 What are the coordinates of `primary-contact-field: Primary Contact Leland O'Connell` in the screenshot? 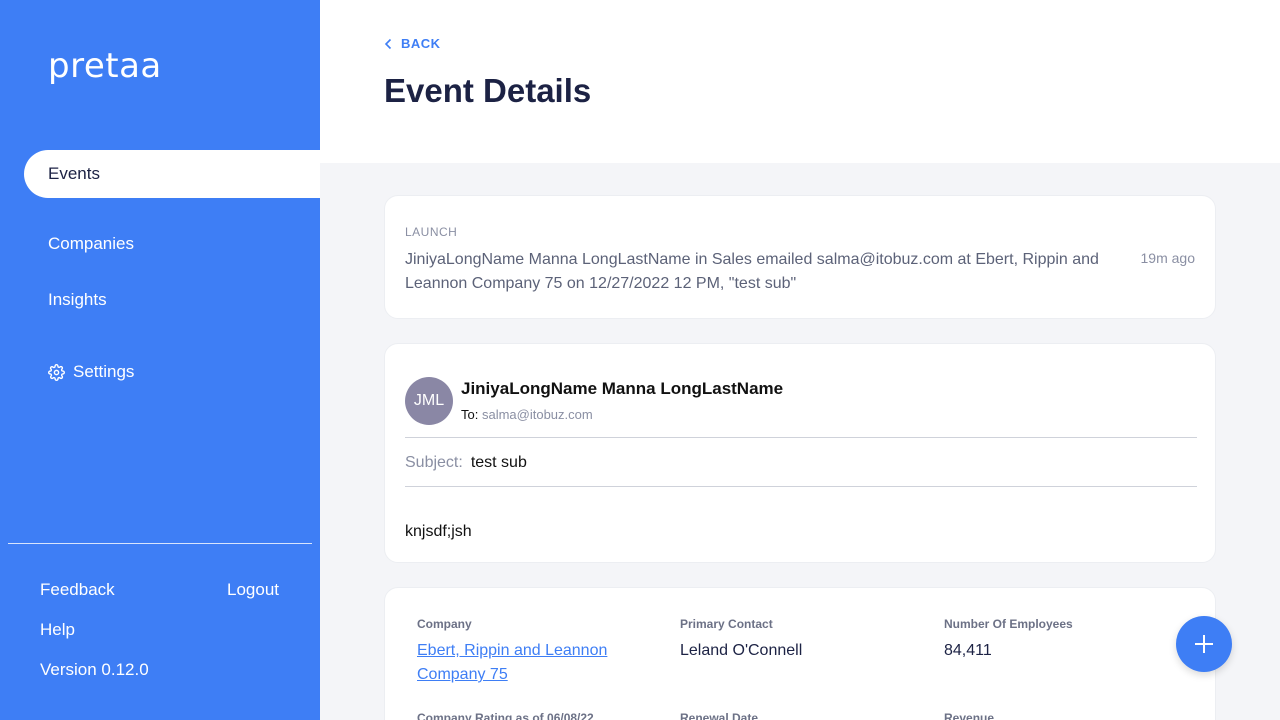 It's located at (741, 640).